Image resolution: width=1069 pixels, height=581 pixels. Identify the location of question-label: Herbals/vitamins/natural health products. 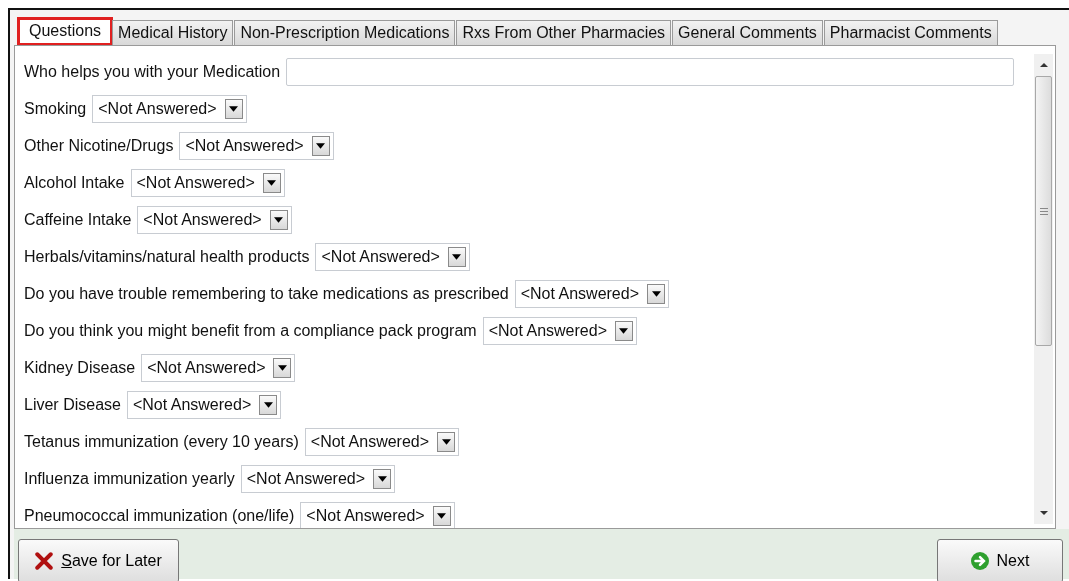
(167, 257).